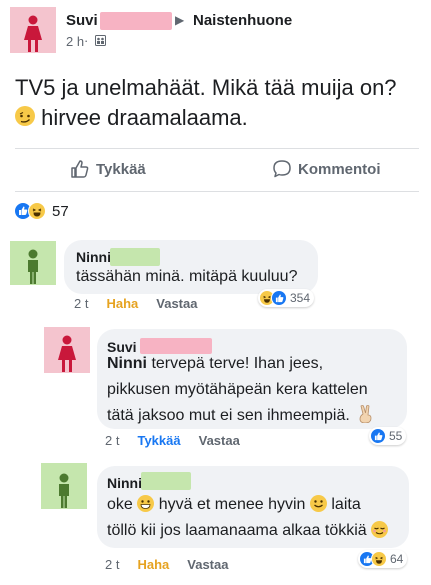  Describe the element at coordinates (187, 276) in the screenshot. I see `comment-text: tässähän minä. mitäpä kuuluu?` at that location.